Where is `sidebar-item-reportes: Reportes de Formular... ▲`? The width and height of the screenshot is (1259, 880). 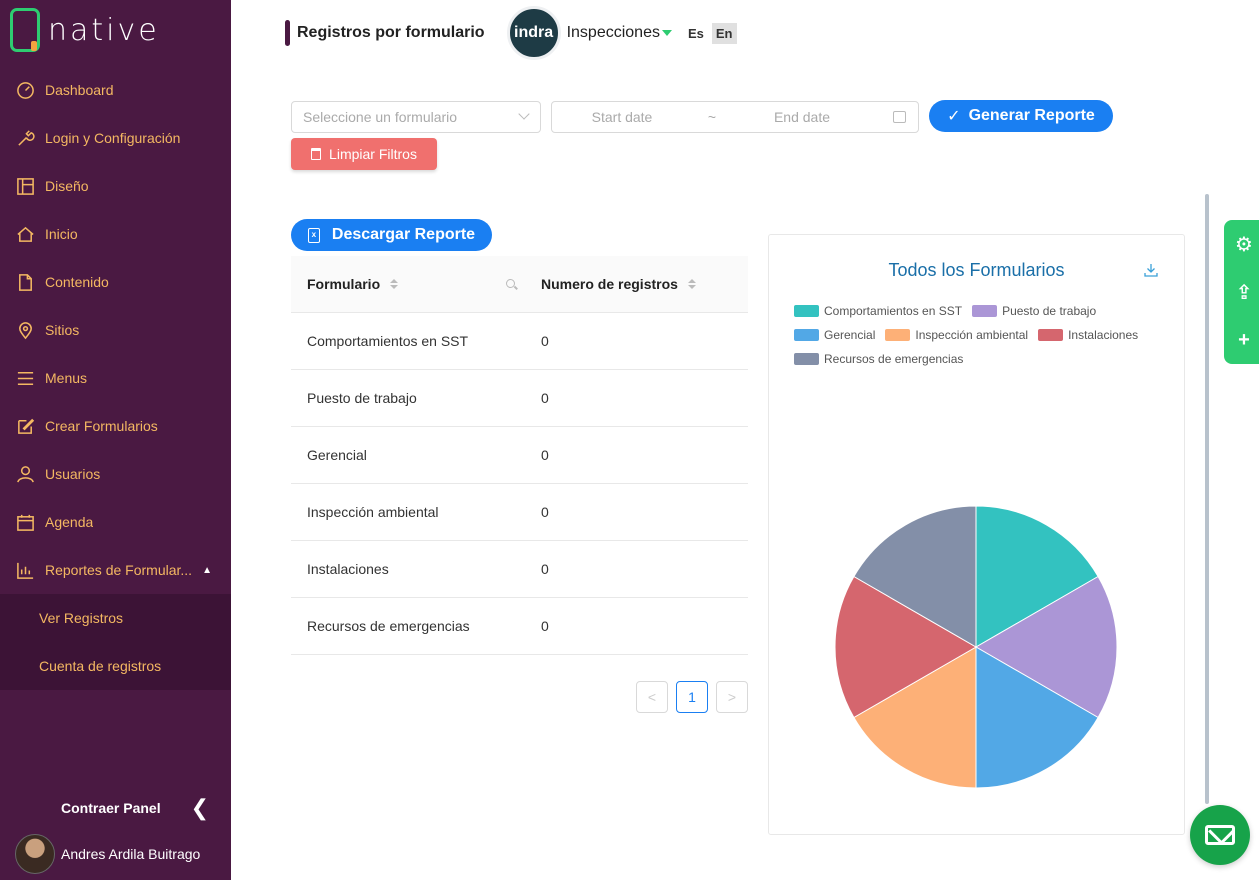 sidebar-item-reportes: Reportes de Formular... ▲ is located at coordinates (115, 570).